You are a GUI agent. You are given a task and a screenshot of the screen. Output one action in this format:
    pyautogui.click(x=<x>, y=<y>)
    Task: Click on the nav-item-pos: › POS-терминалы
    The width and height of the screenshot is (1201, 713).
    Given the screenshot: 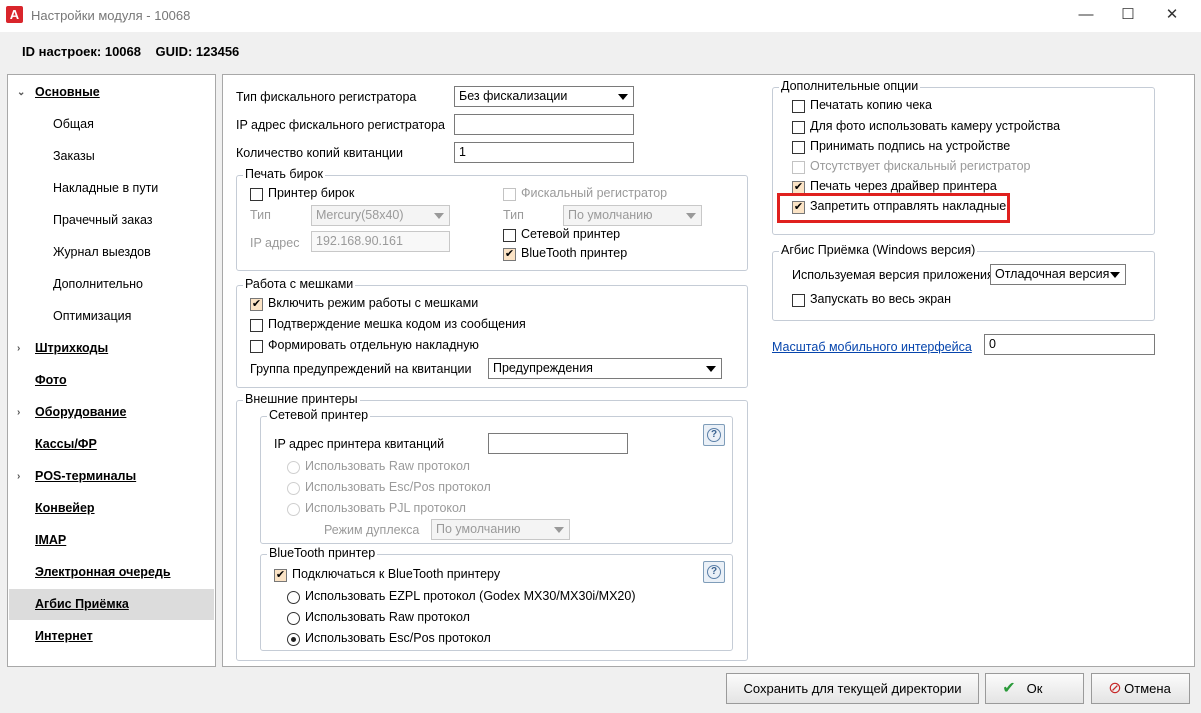 What is the action you would take?
    pyautogui.click(x=111, y=476)
    